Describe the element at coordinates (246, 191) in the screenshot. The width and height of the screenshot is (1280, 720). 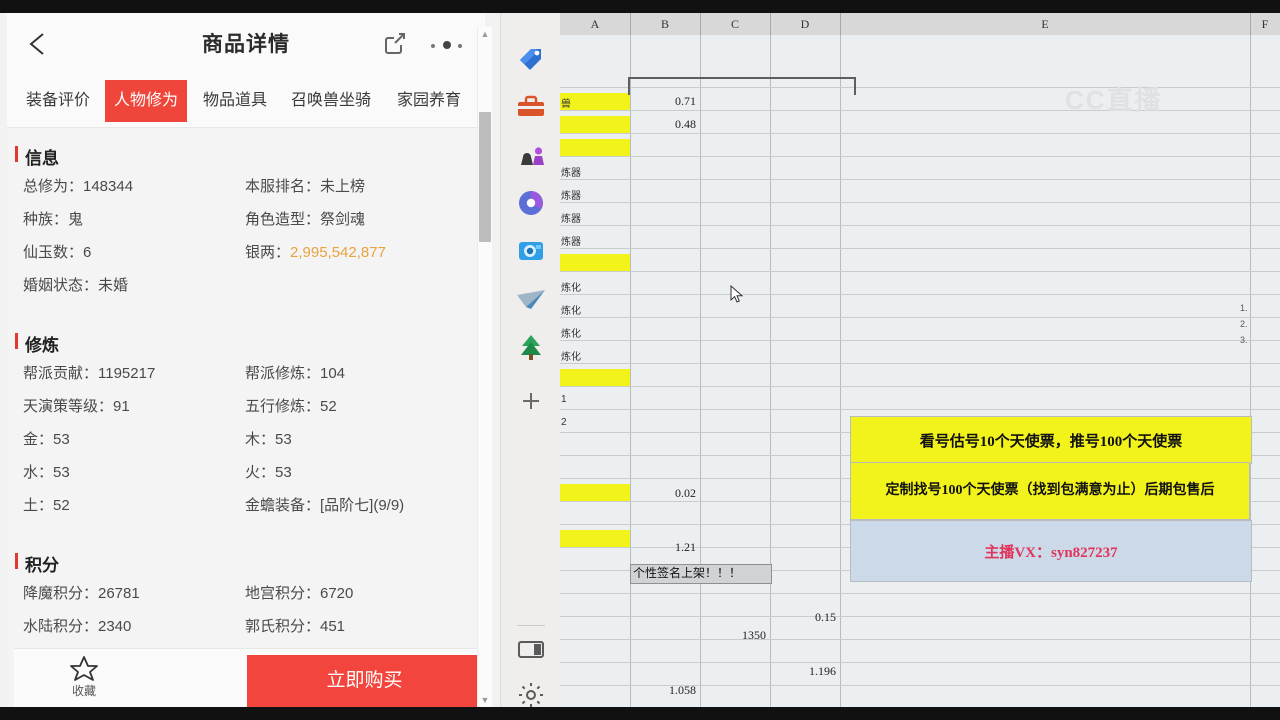
I see `info-row: 总修为：148344 本服排名：未上榜` at that location.